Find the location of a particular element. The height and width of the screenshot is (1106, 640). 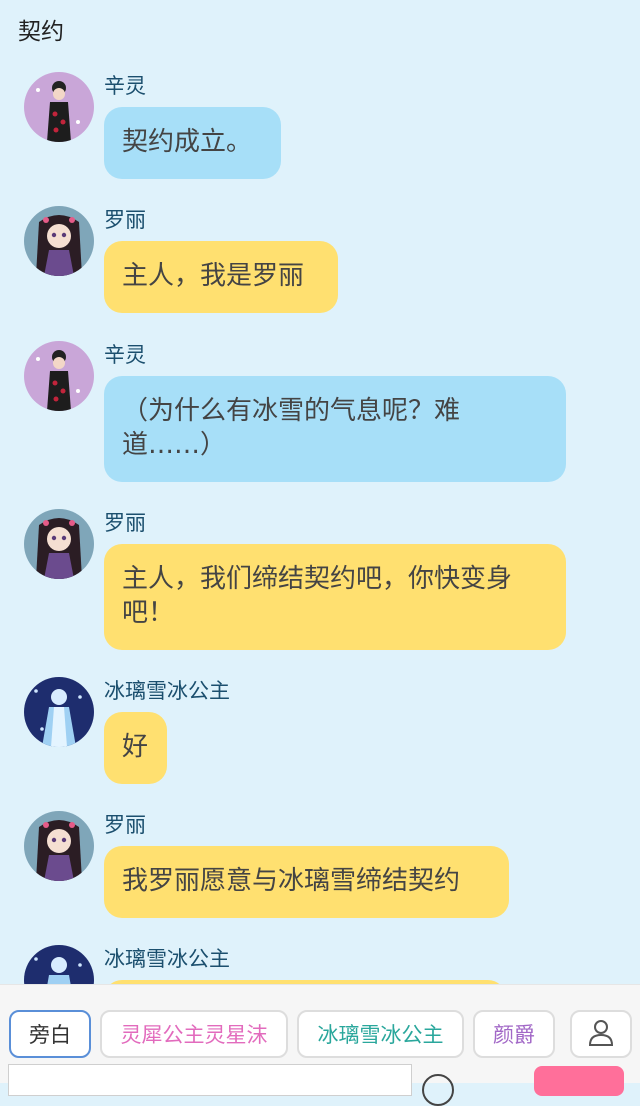

character-chip-narrator: 旁白 is located at coordinates (50, 1034).